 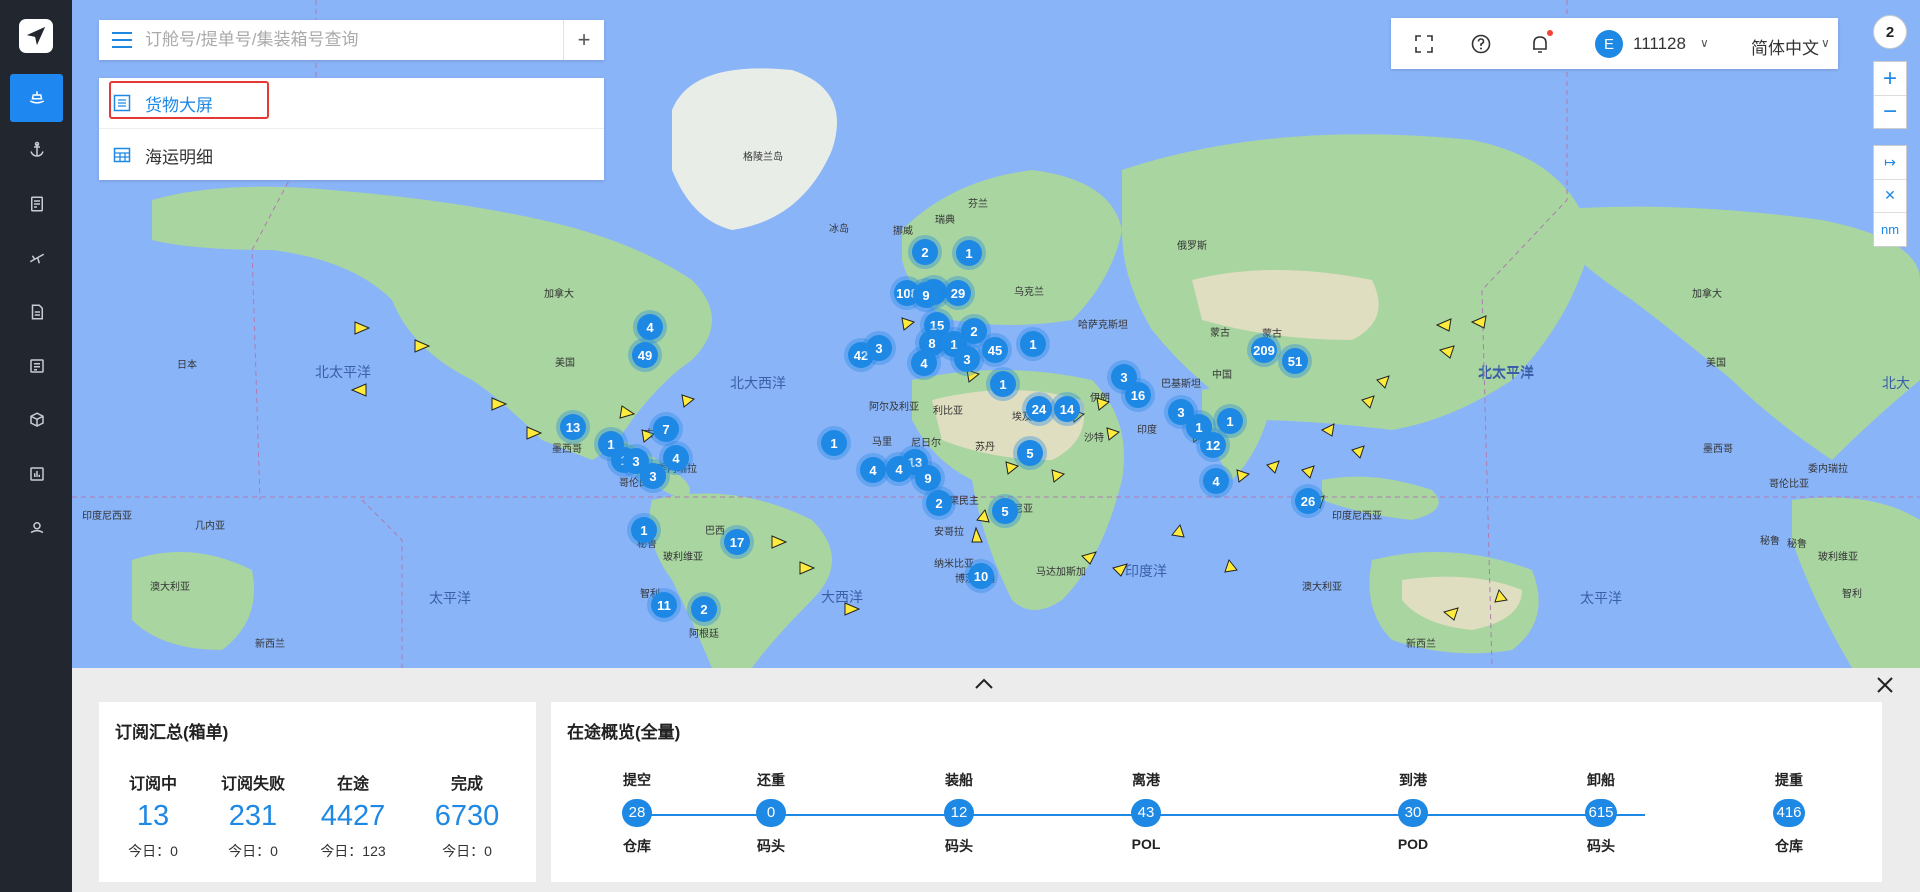 I want to click on add-button: +, so click(x=583, y=40).